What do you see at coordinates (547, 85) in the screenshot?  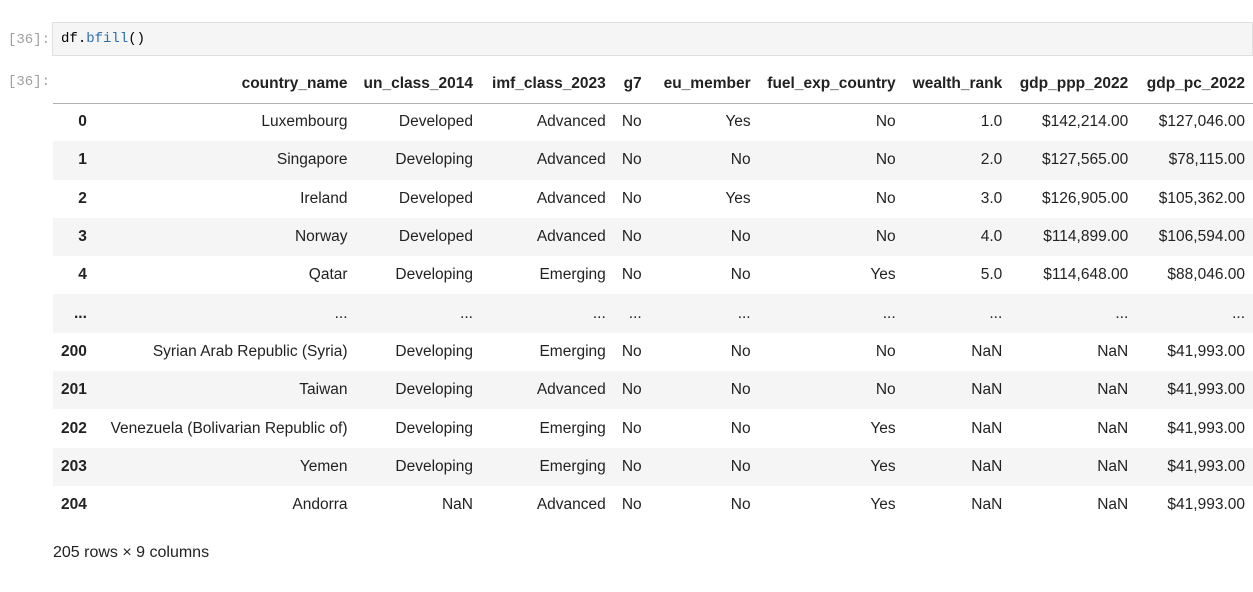 I see `column-header: imf_class_2023` at bounding box center [547, 85].